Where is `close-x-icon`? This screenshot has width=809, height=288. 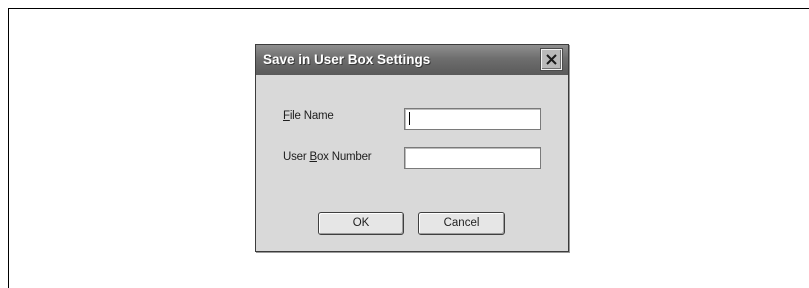 close-x-icon is located at coordinates (551, 59).